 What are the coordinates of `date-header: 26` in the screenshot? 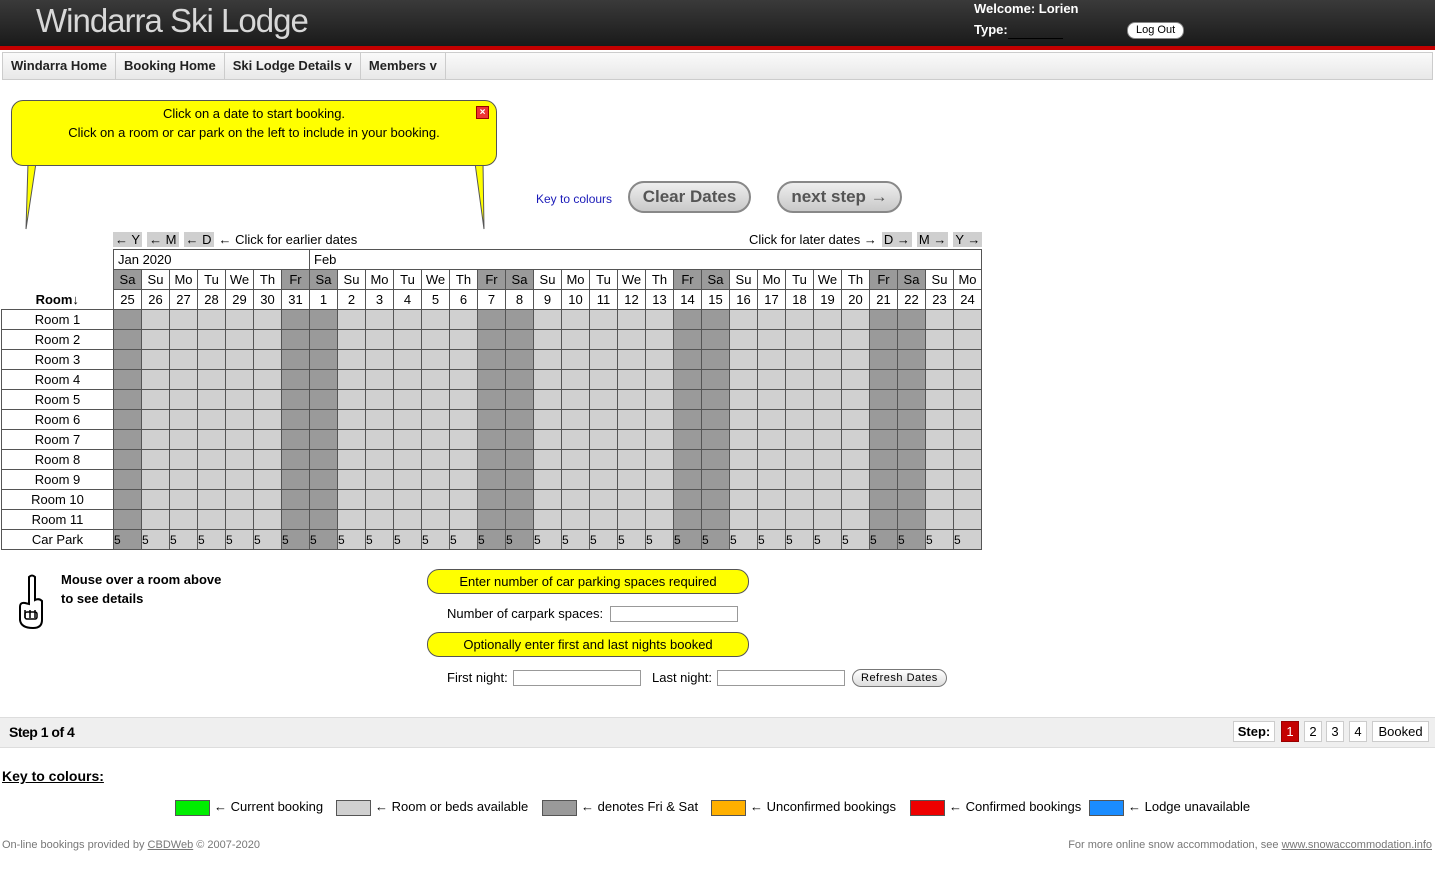 It's located at (155, 299).